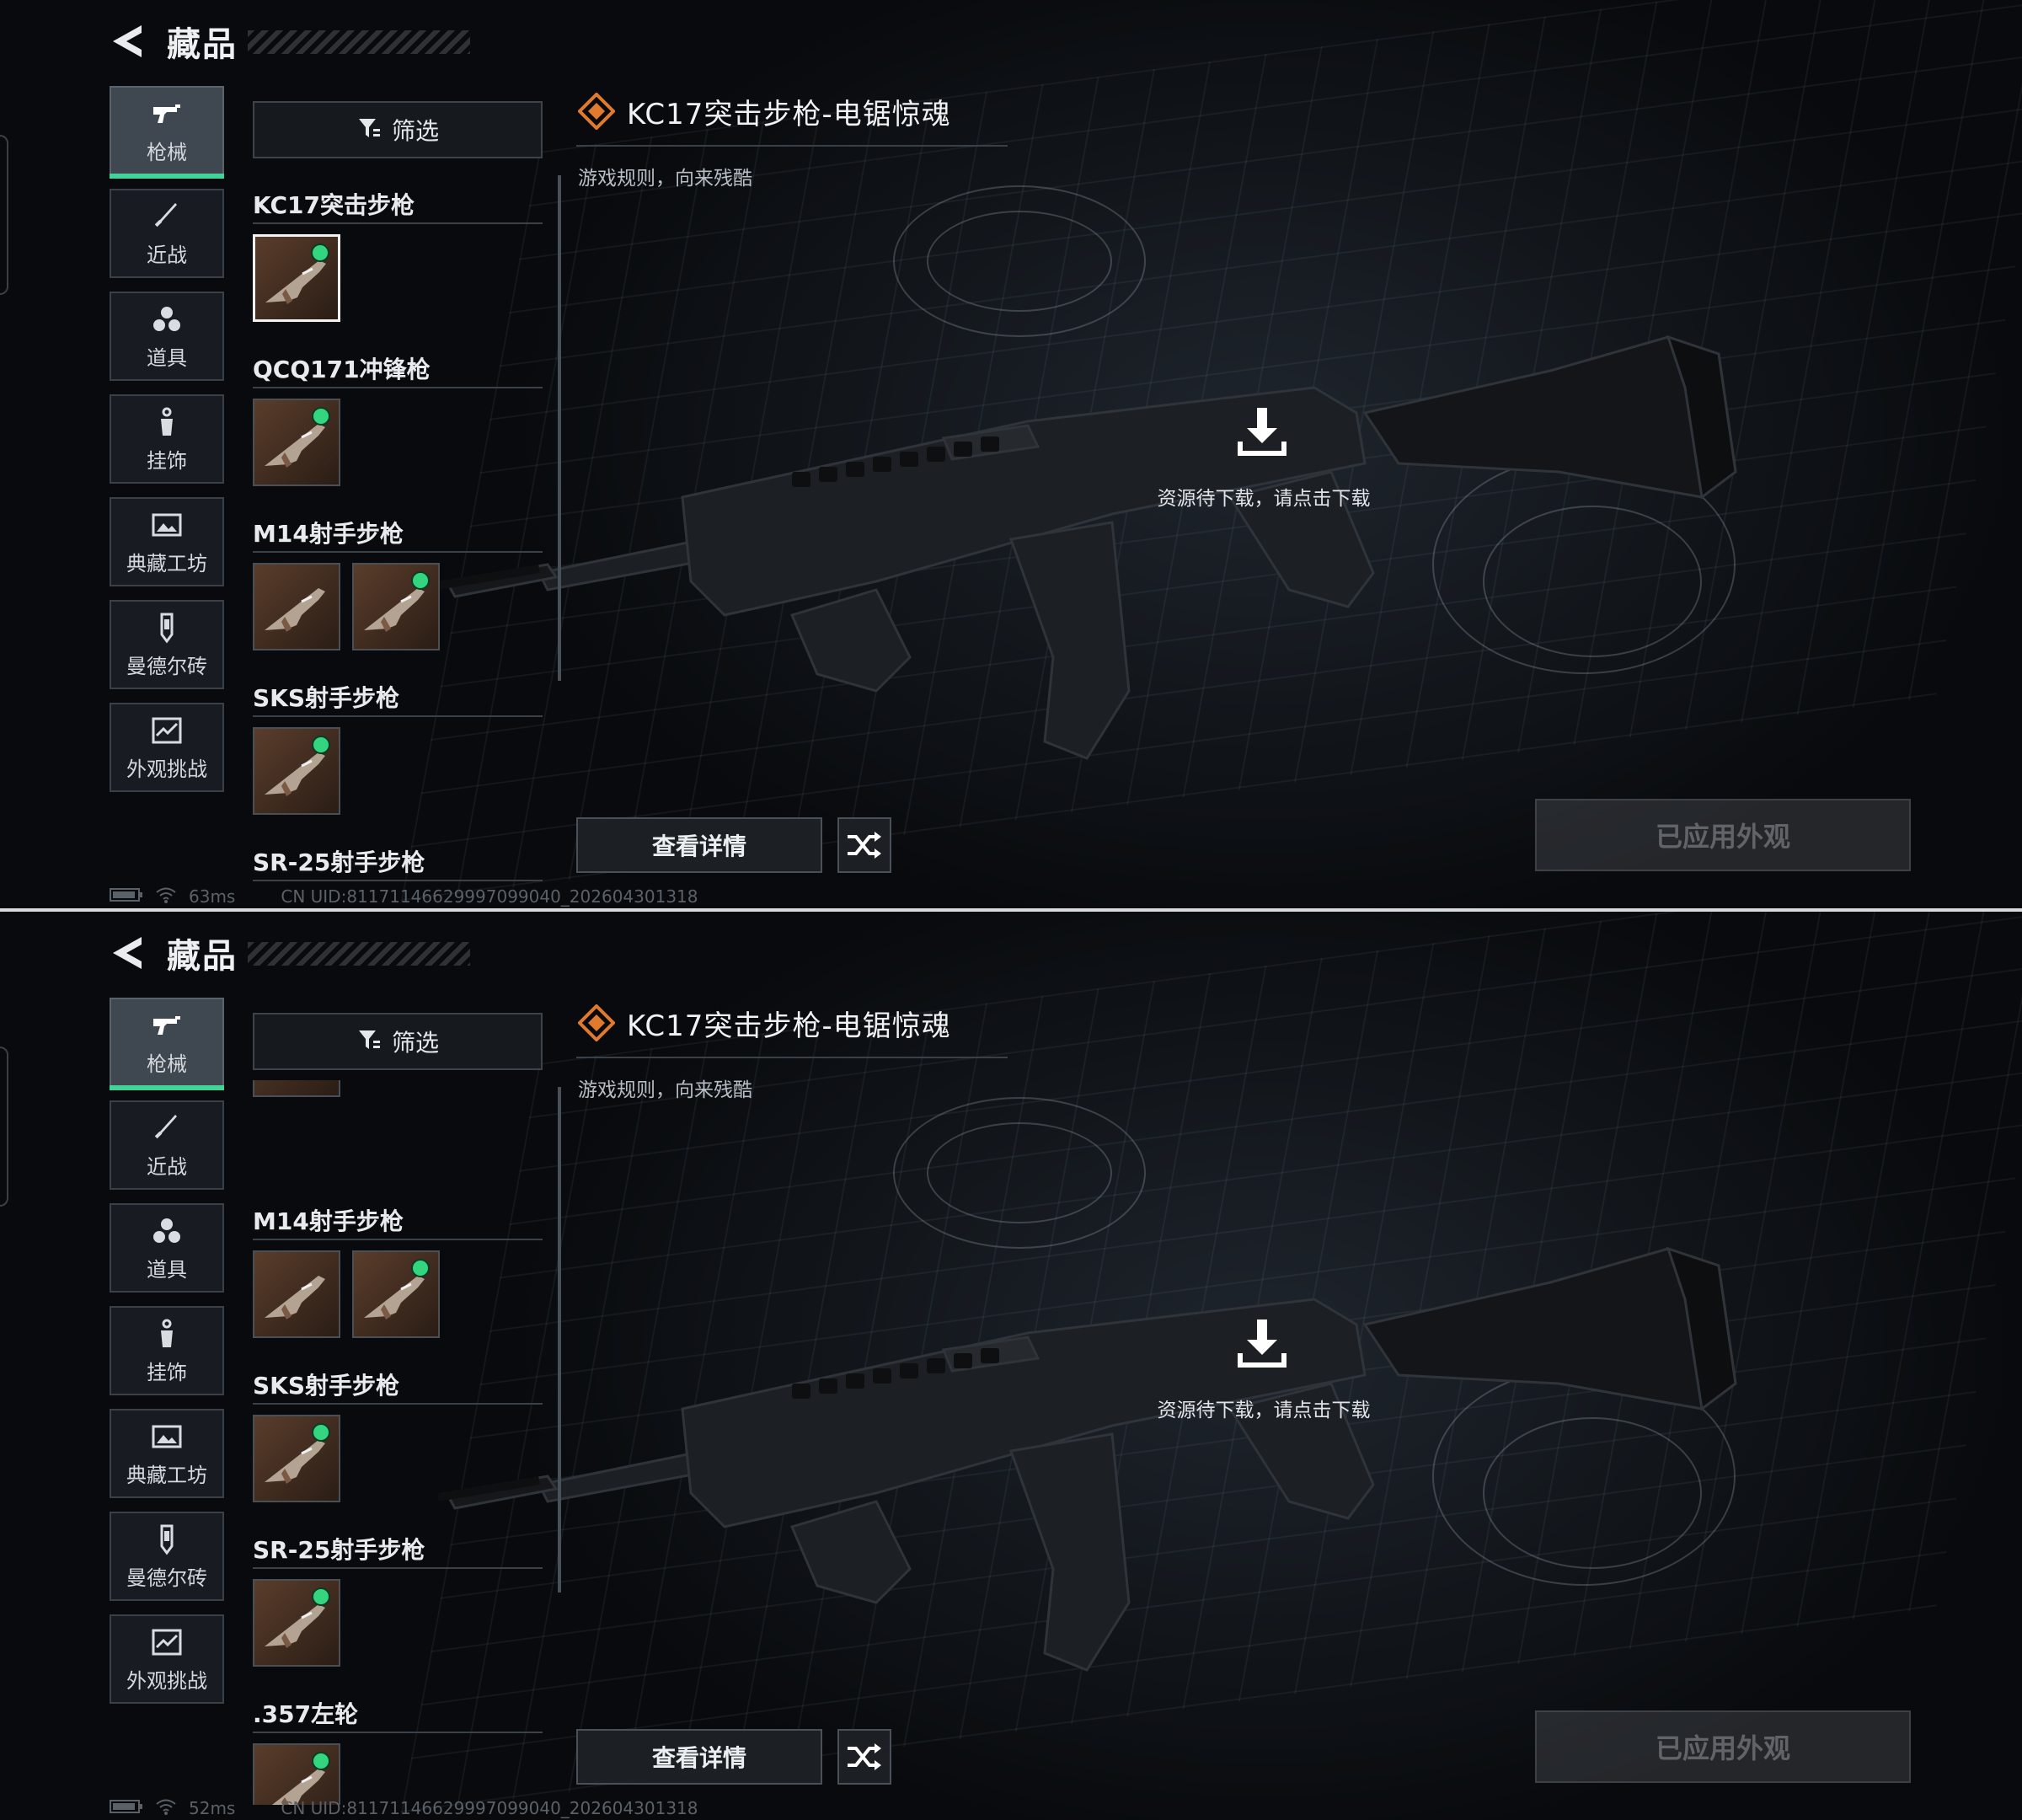  I want to click on charm-icon, so click(167, 422).